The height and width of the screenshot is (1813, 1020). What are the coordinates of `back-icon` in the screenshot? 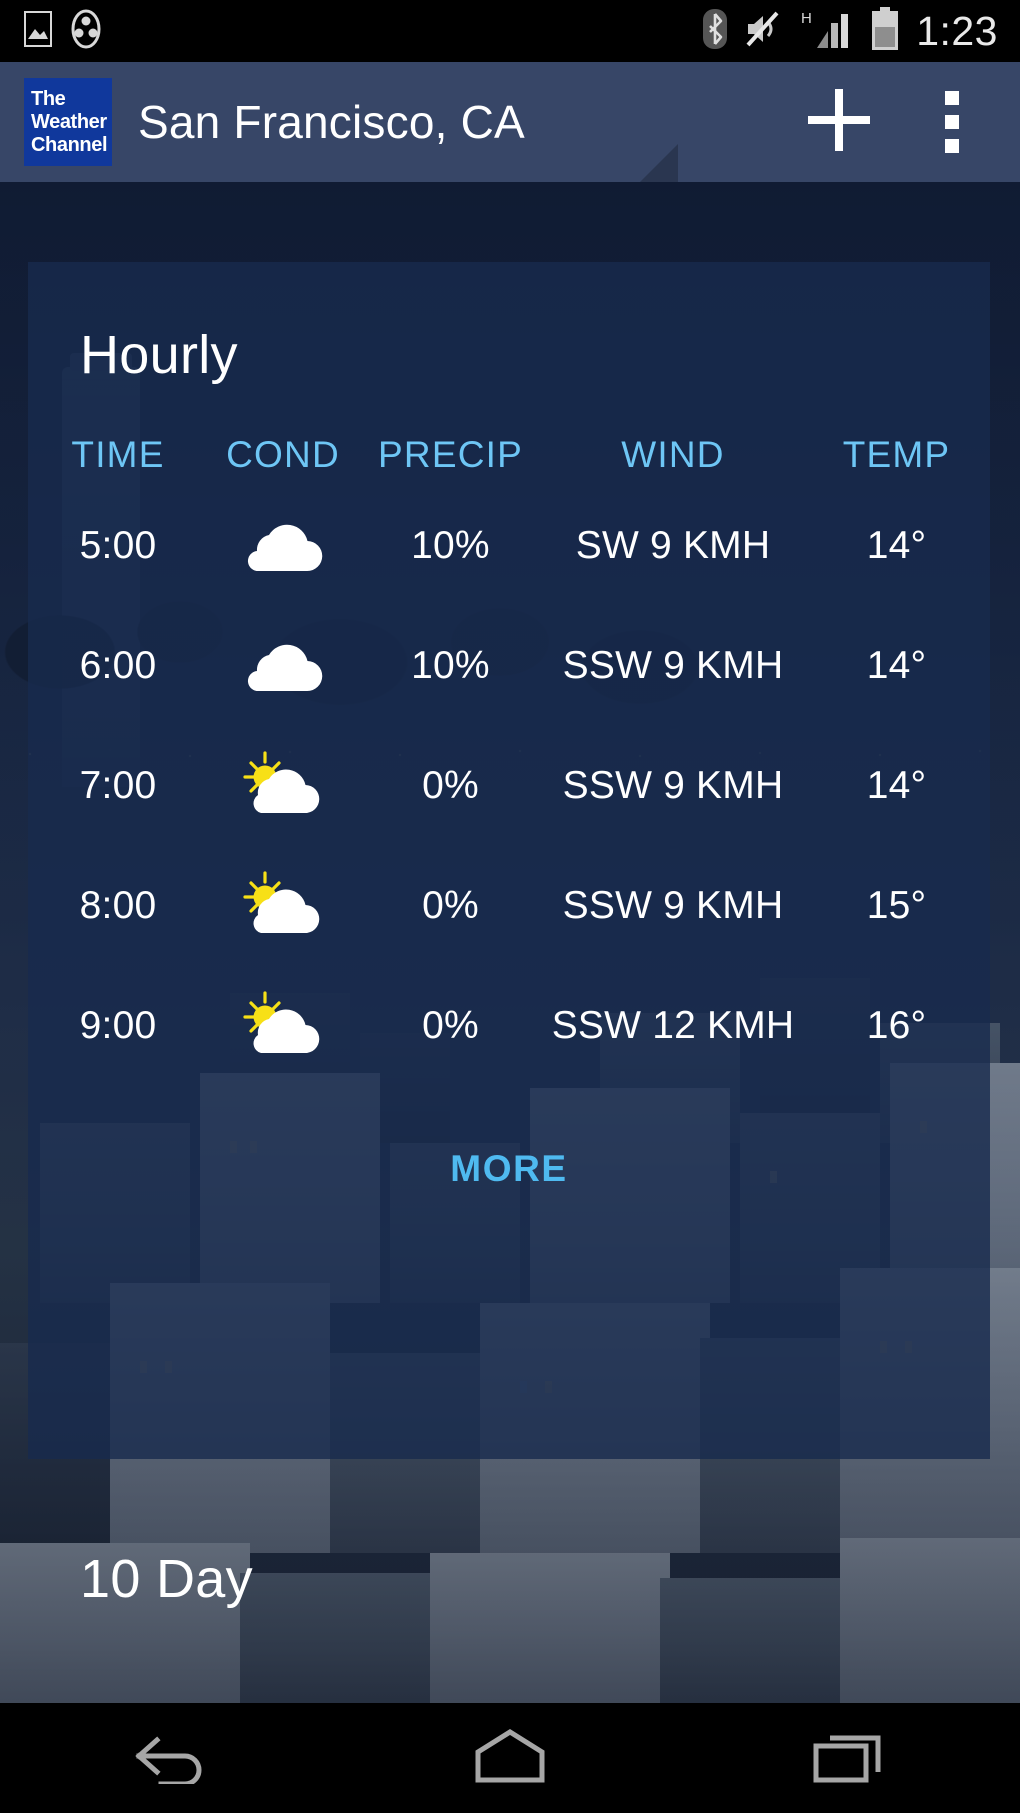 It's located at (170, 1758).